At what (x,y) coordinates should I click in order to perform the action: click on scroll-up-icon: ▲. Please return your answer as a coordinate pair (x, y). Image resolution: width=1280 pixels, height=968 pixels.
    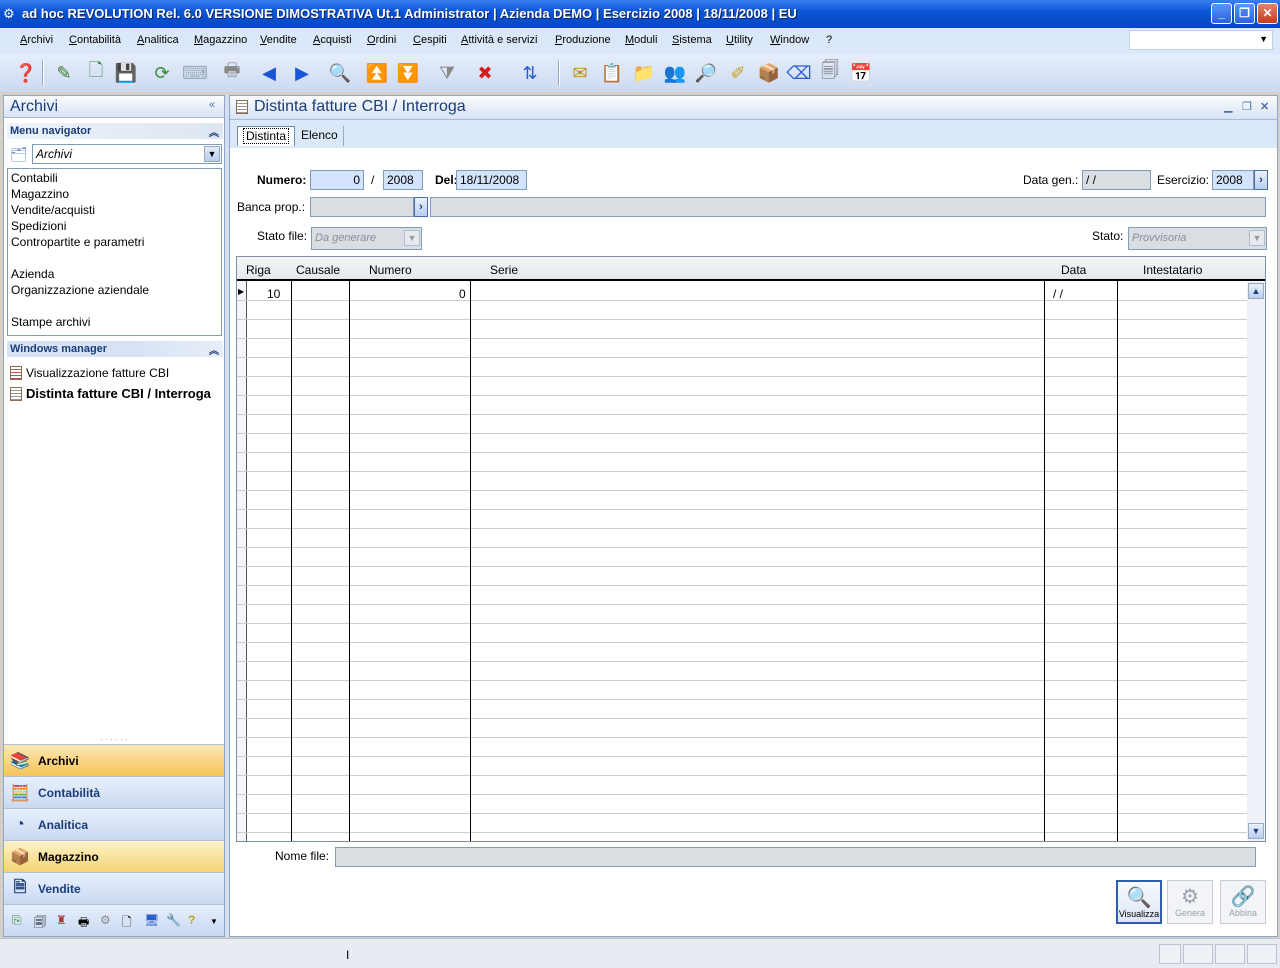
    Looking at the image, I should click on (1256, 291).